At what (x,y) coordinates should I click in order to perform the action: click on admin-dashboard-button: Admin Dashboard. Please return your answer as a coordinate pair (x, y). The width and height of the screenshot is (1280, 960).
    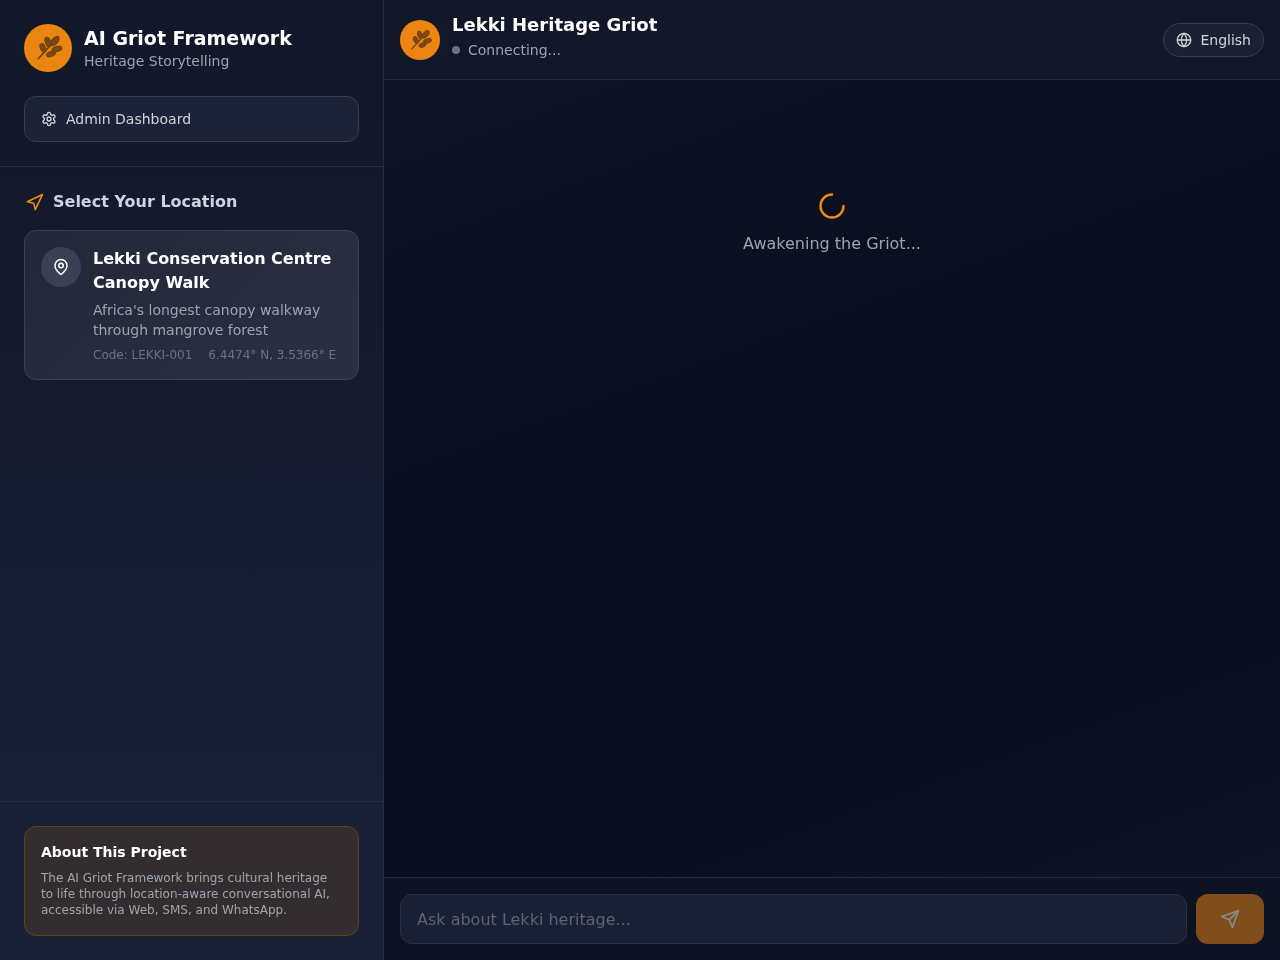
    Looking at the image, I should click on (191, 119).